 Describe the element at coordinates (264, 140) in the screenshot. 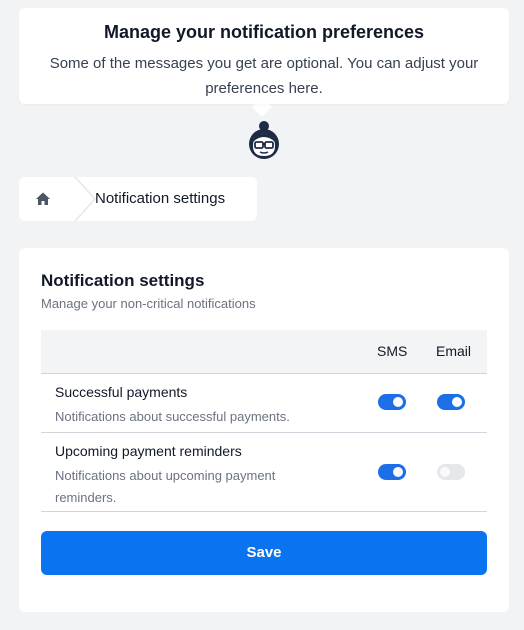

I see `assistant-avatar-icon` at that location.